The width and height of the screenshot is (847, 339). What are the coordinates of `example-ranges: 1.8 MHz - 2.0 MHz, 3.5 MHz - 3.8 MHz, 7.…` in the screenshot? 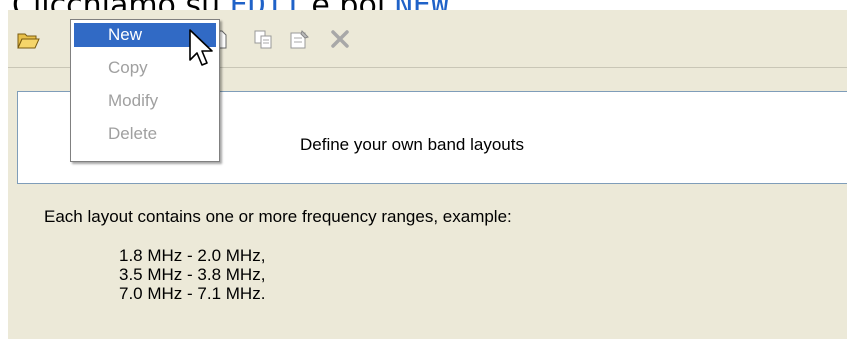 It's located at (192, 274).